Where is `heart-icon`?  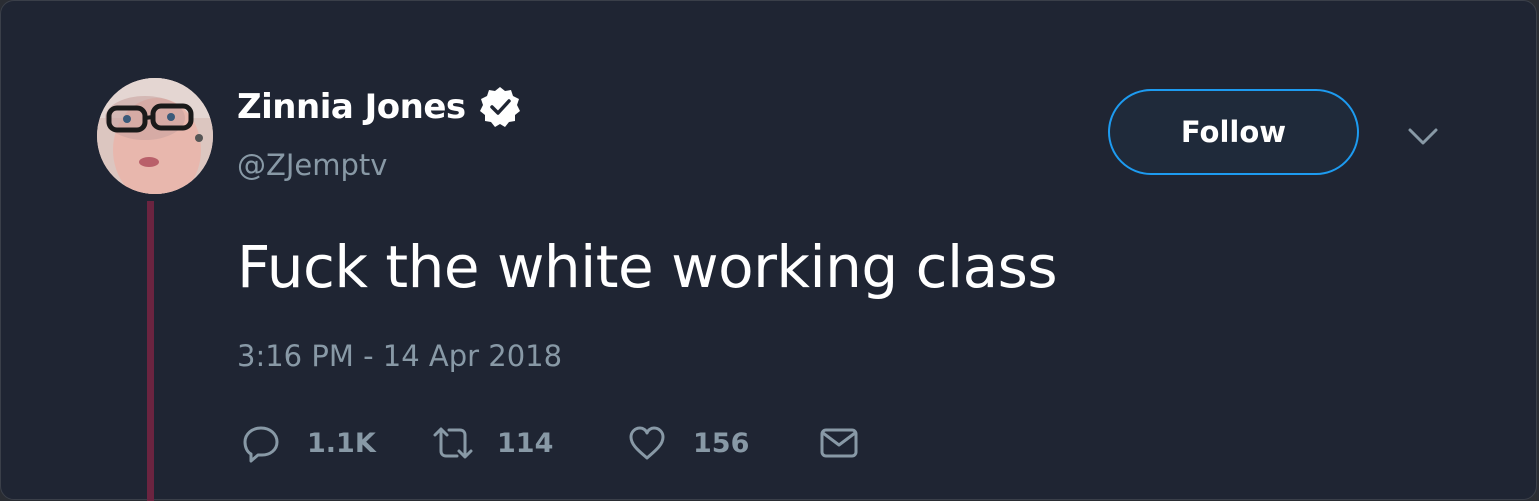 heart-icon is located at coordinates (647, 443).